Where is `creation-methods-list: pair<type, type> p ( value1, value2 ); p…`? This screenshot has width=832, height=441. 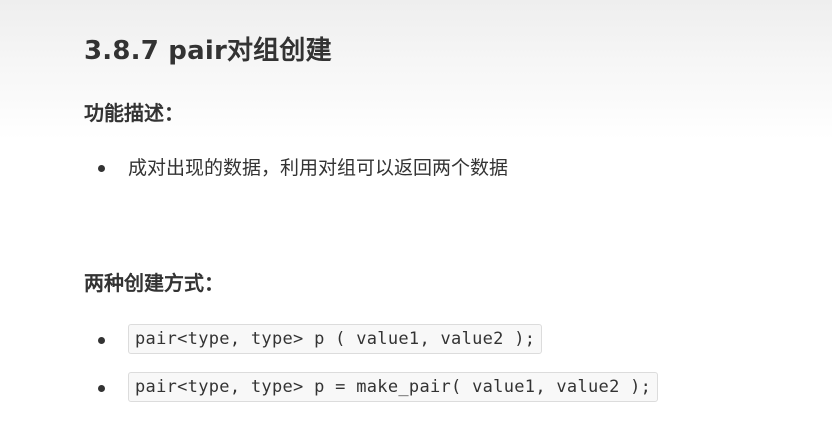 creation-methods-list: pair<type, type> p ( value1, value2 ); p… is located at coordinates (378, 372).